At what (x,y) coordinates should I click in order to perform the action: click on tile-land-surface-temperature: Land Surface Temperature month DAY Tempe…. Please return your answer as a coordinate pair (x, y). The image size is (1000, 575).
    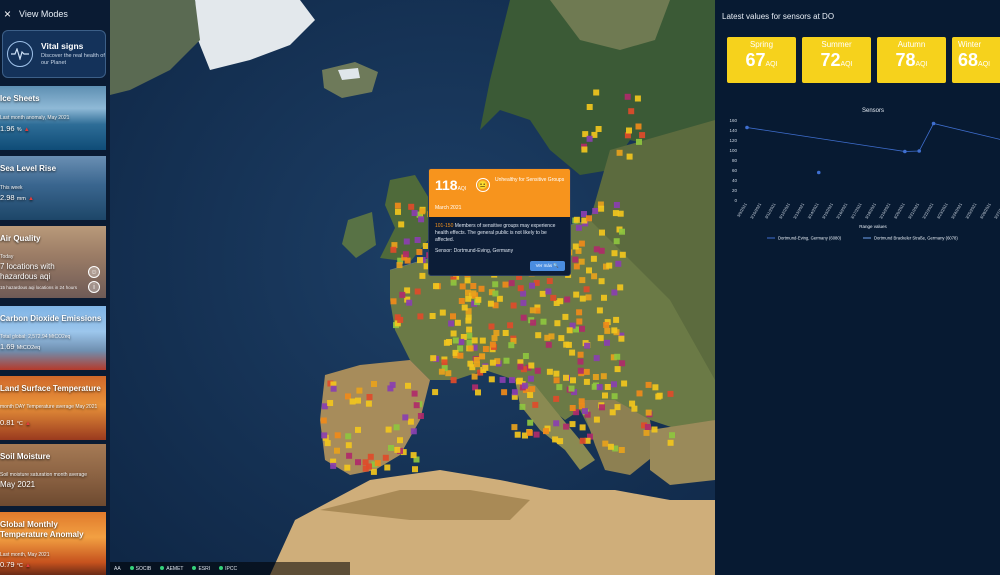
    Looking at the image, I should click on (53, 408).